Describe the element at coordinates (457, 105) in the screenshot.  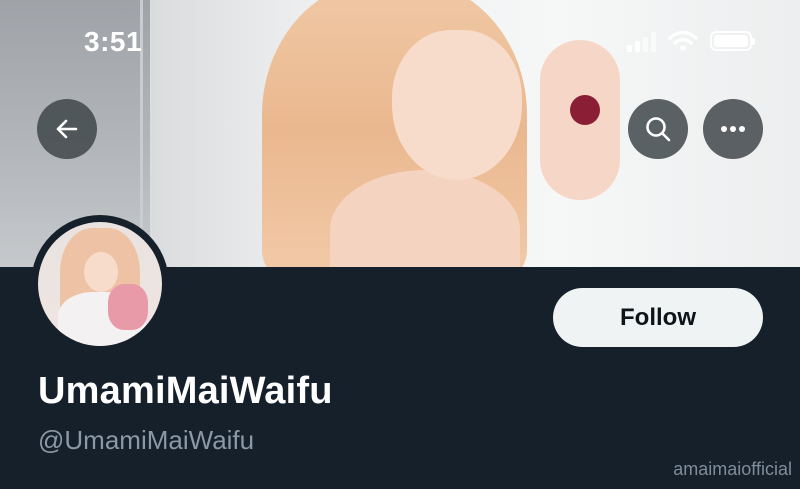
I see `banner-face` at that location.